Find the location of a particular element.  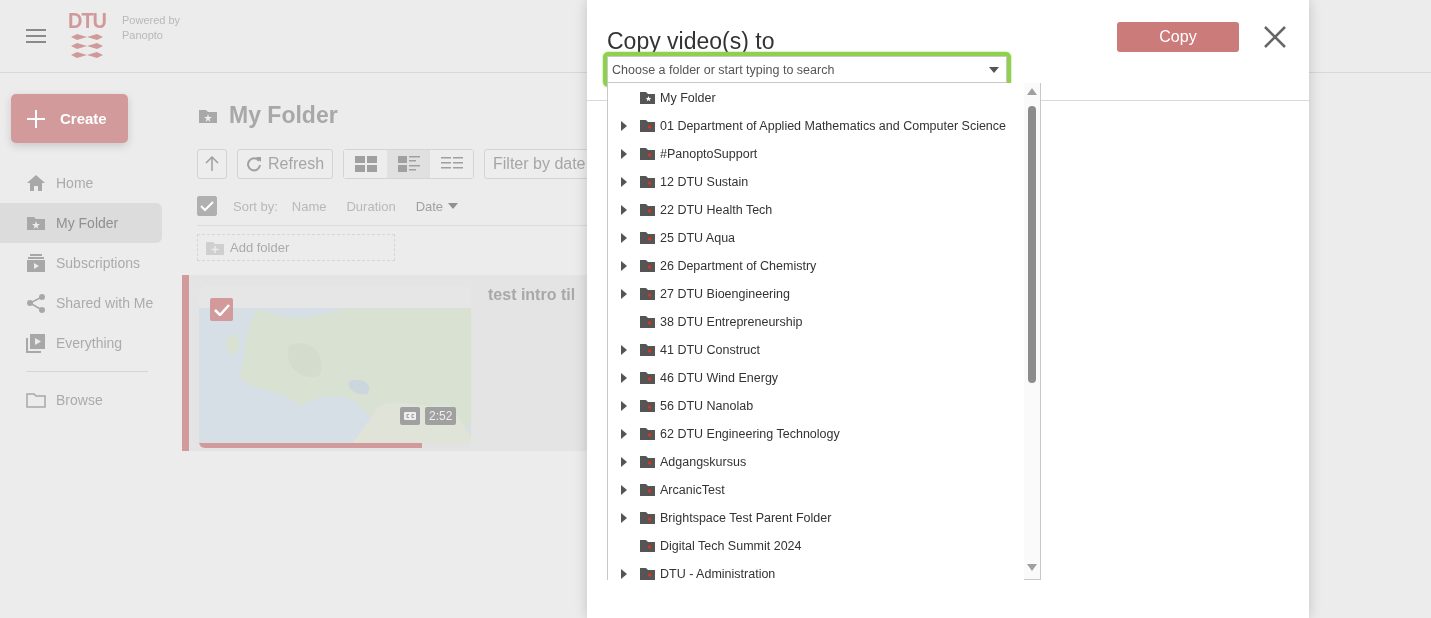

scroll-up-icon is located at coordinates (1032, 91).